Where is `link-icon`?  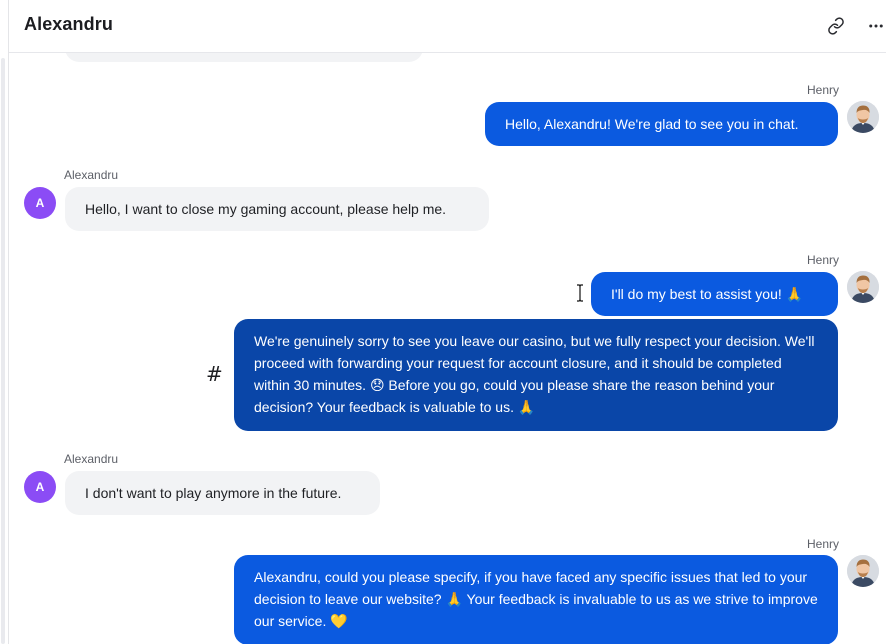 link-icon is located at coordinates (836, 26).